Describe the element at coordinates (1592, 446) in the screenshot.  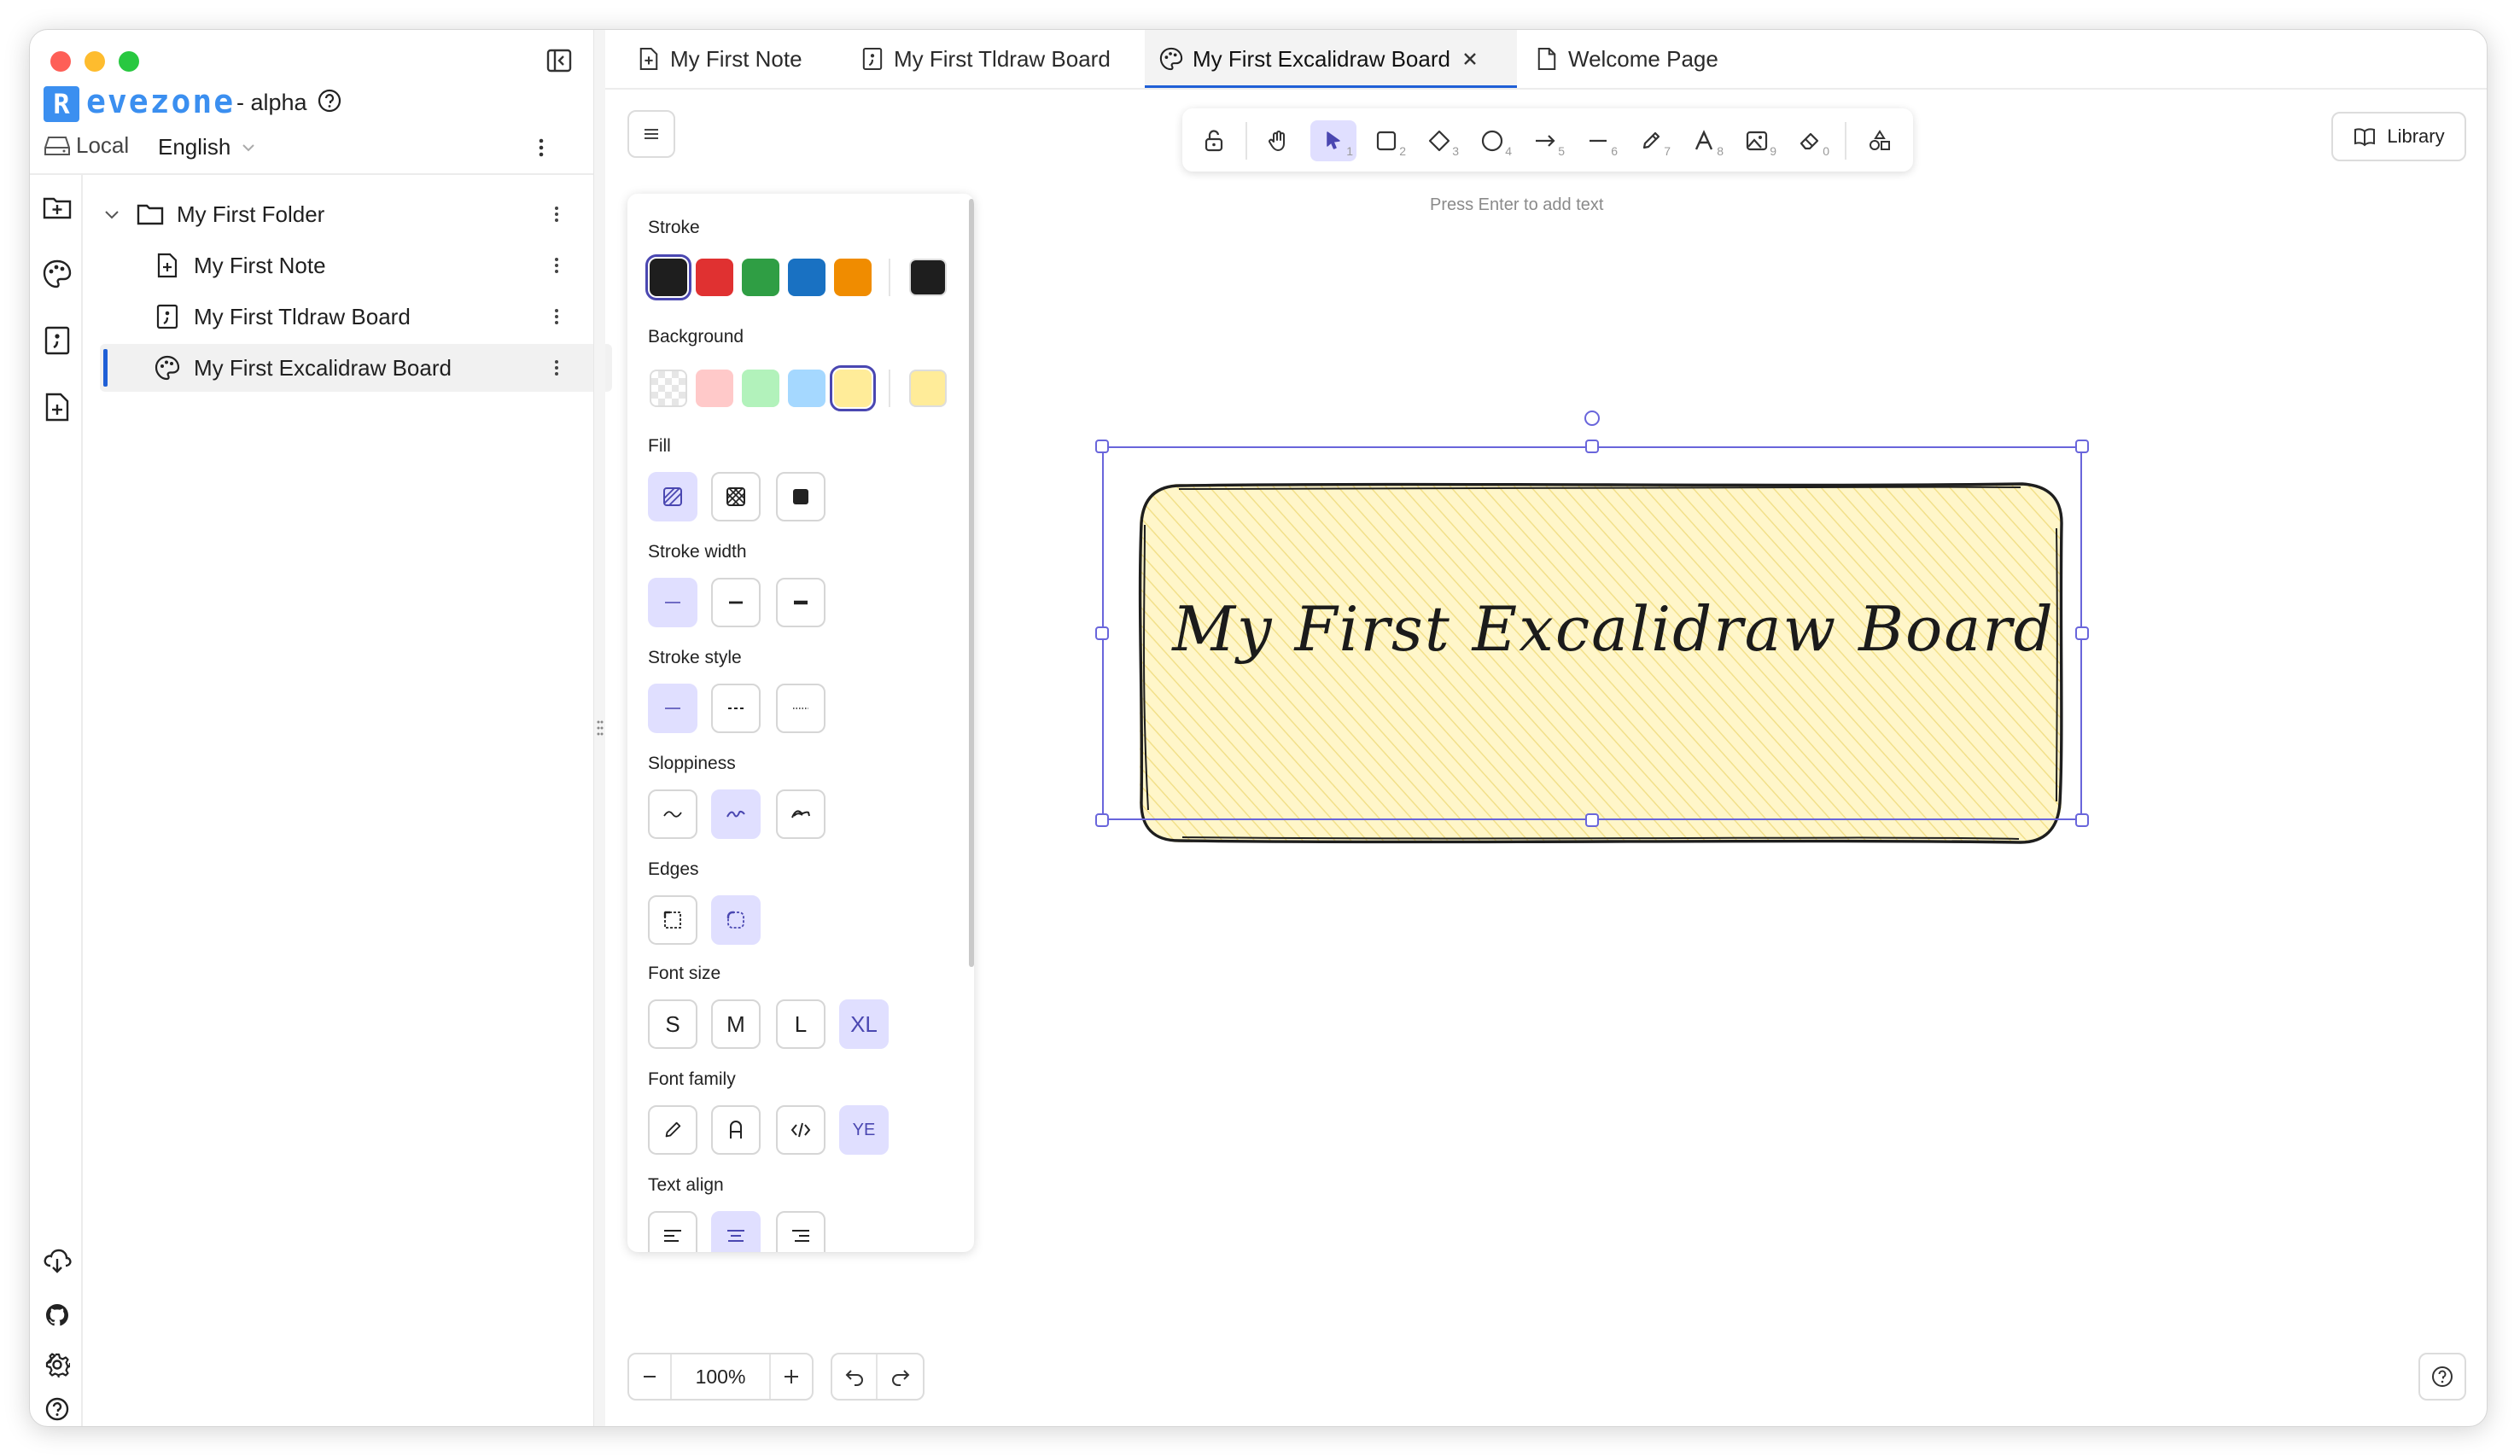
I see `resize-handle-n` at that location.